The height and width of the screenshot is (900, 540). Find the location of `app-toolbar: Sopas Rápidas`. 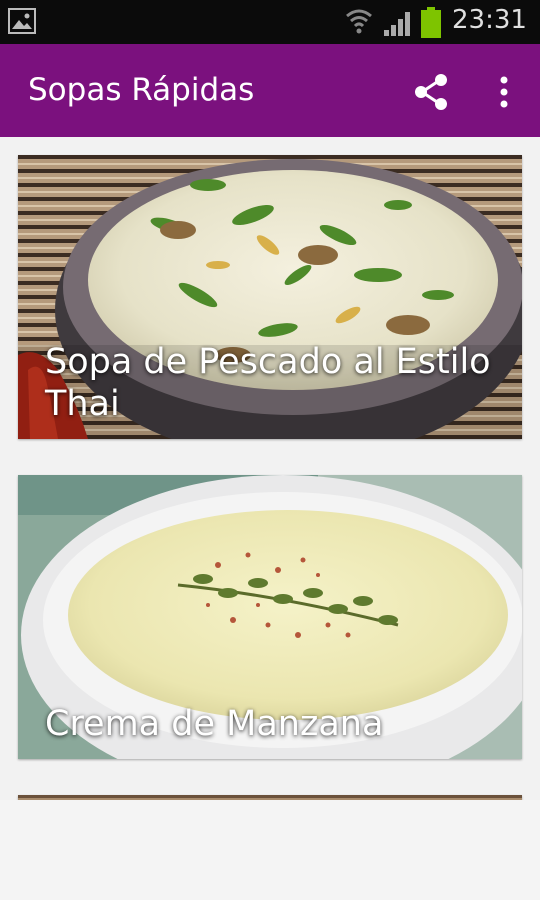

app-toolbar: Sopas Rápidas is located at coordinates (270, 90).